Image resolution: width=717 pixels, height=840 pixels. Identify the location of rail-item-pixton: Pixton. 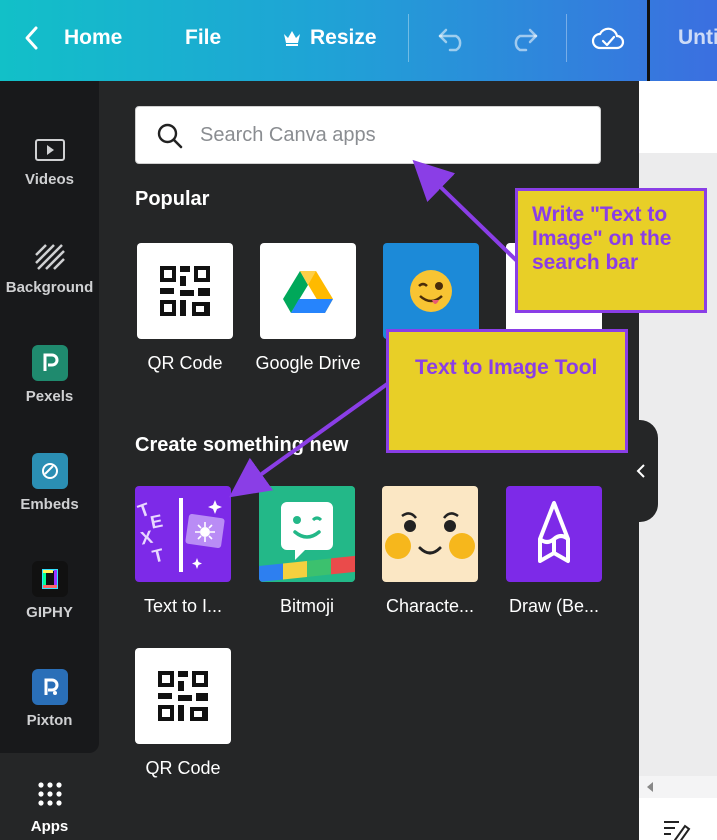
(49, 706).